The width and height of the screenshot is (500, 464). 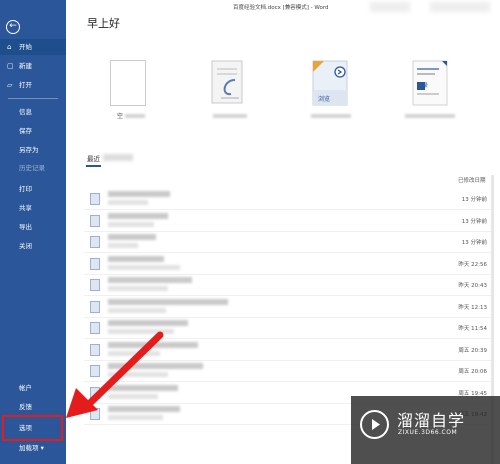 I want to click on recent-file-modified-time: 昨天 11:54, so click(x=472, y=329).